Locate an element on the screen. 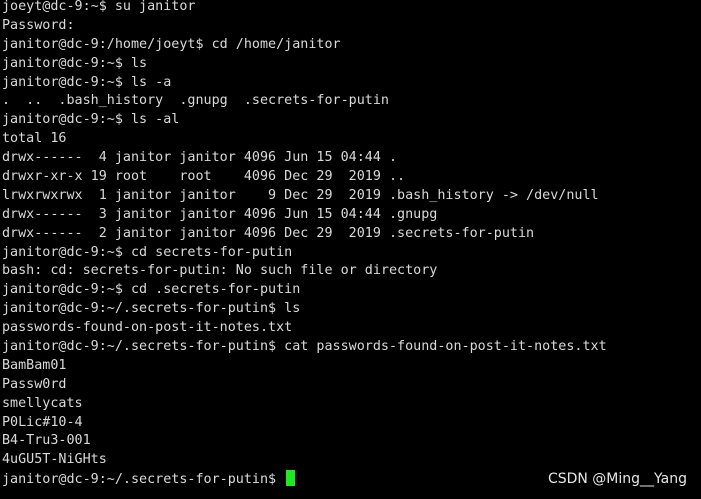 The image size is (701, 499). terminal-line: Passw0rd is located at coordinates (34, 384).